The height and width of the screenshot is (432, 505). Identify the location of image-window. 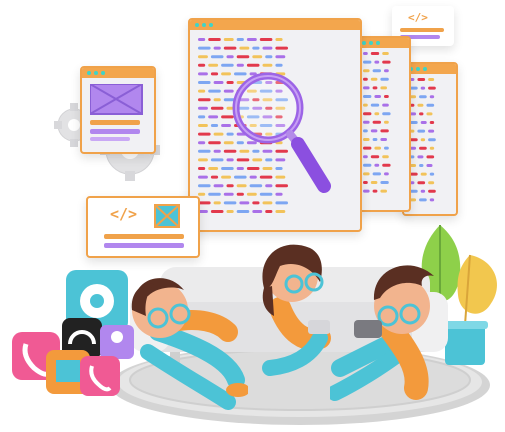
(118, 110).